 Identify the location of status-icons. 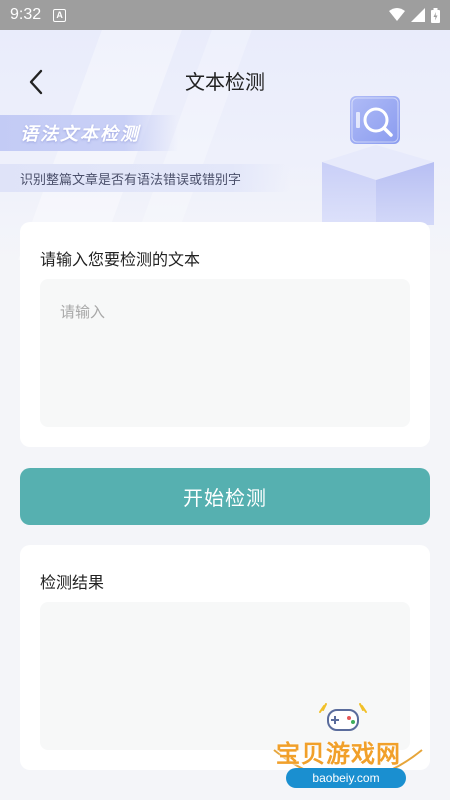
(414, 15).